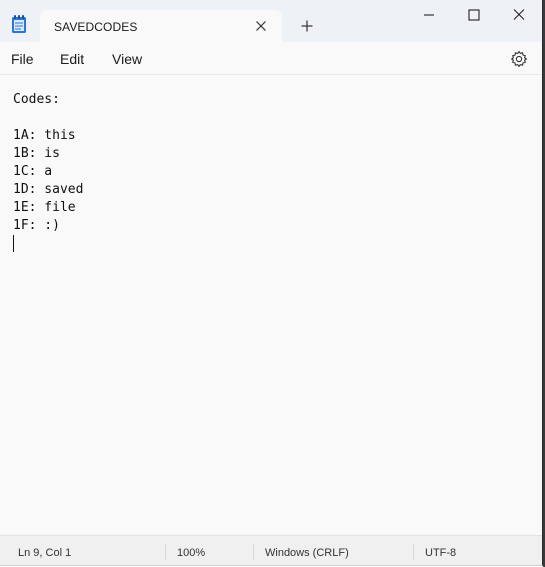  What do you see at coordinates (36, 153) in the screenshot?
I see `editor-line: 1B: is` at bounding box center [36, 153].